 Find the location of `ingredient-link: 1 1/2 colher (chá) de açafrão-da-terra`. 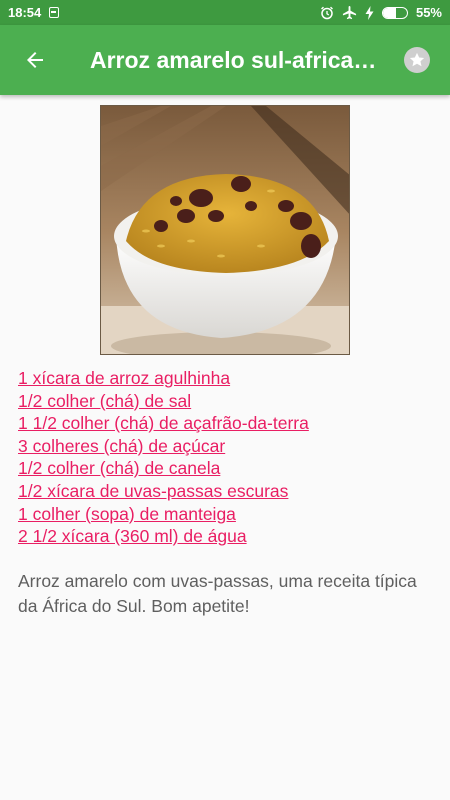

ingredient-link: 1 1/2 colher (chá) de açafrão-da-terra is located at coordinates (163, 423).